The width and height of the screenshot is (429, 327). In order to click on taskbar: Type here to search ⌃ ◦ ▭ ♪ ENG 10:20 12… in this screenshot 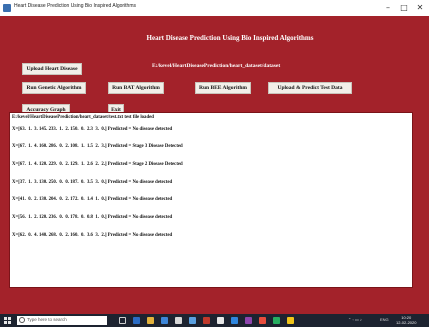, I will do `click(214, 320)`.